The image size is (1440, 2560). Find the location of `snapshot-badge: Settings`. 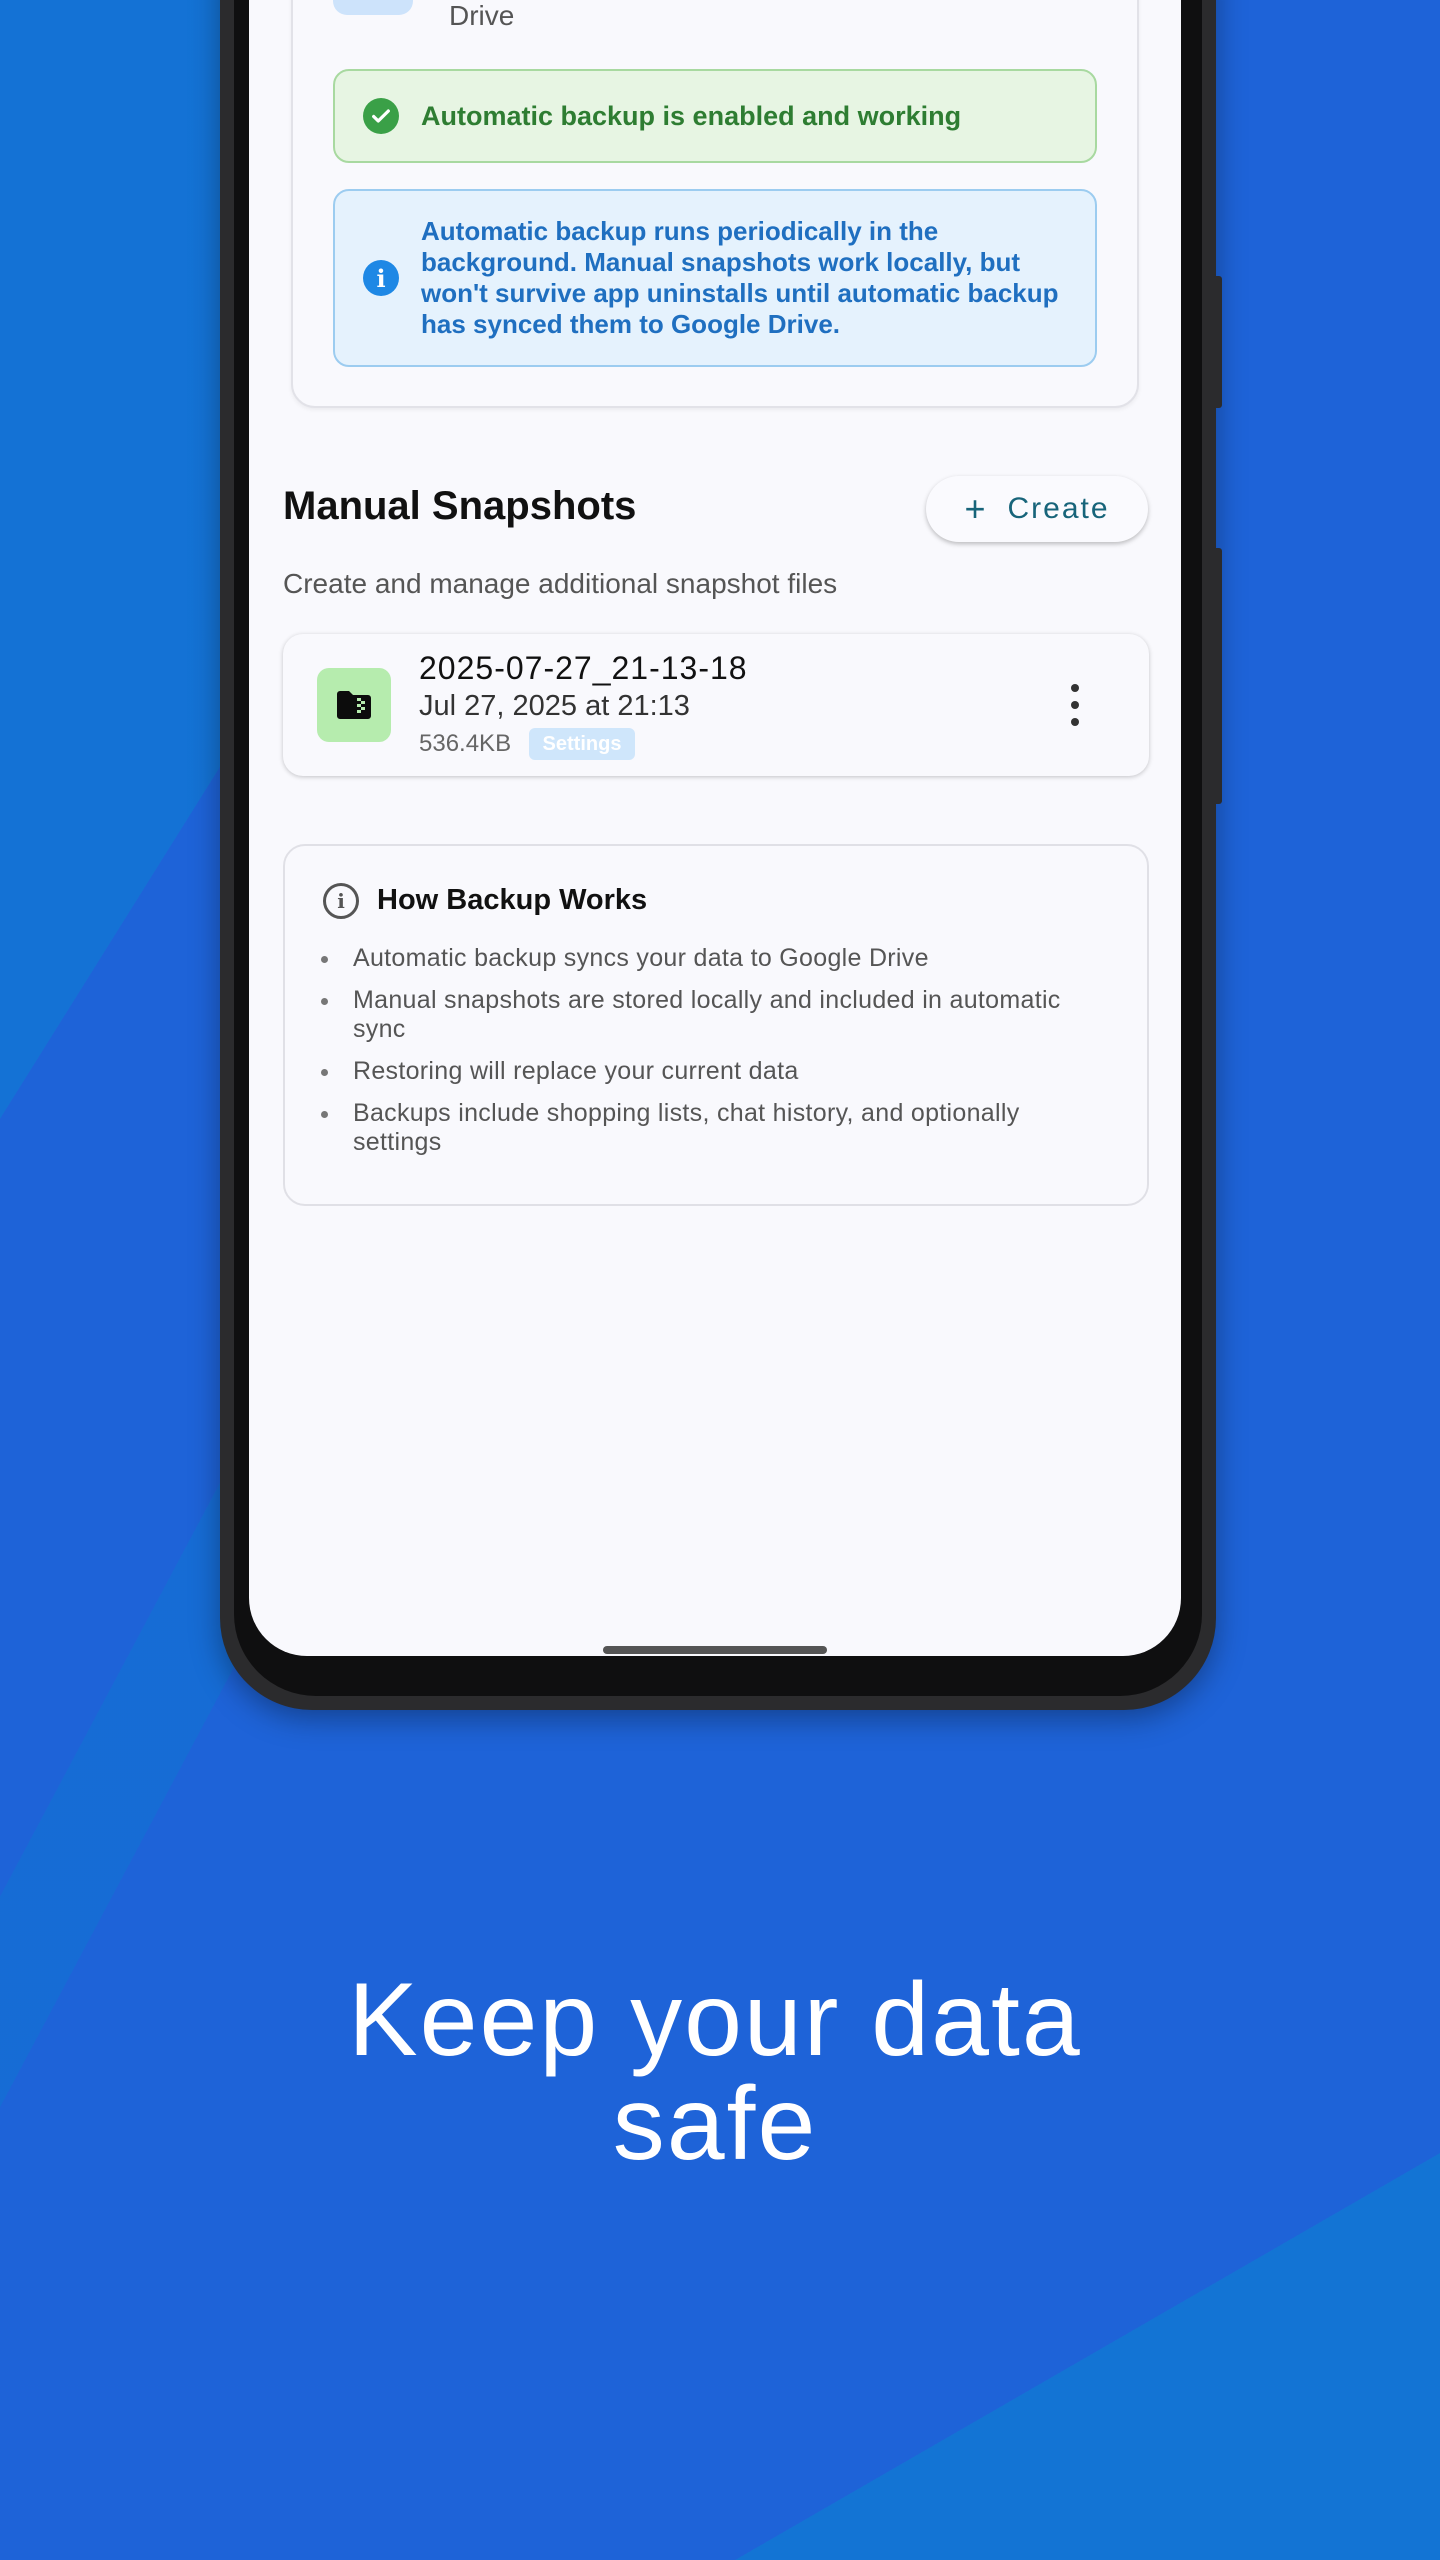

snapshot-badge: Settings is located at coordinates (582, 744).